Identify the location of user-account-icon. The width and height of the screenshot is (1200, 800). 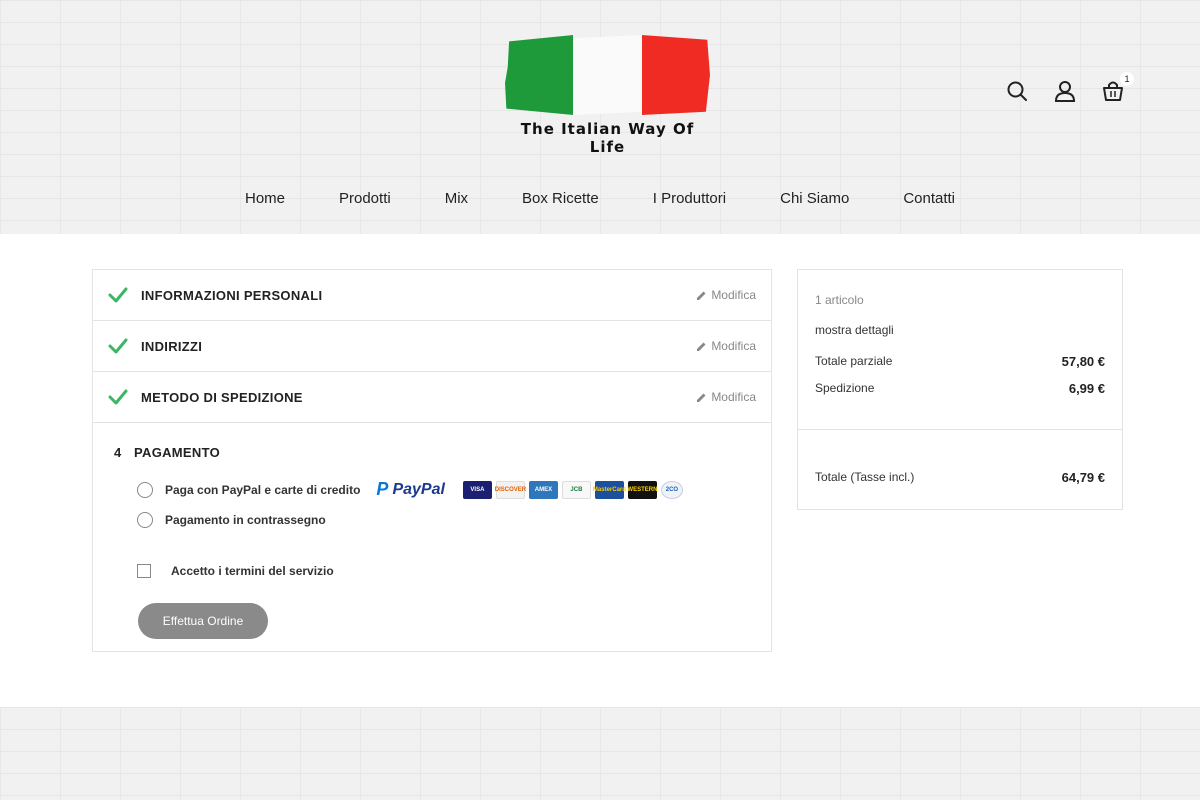
(1065, 91).